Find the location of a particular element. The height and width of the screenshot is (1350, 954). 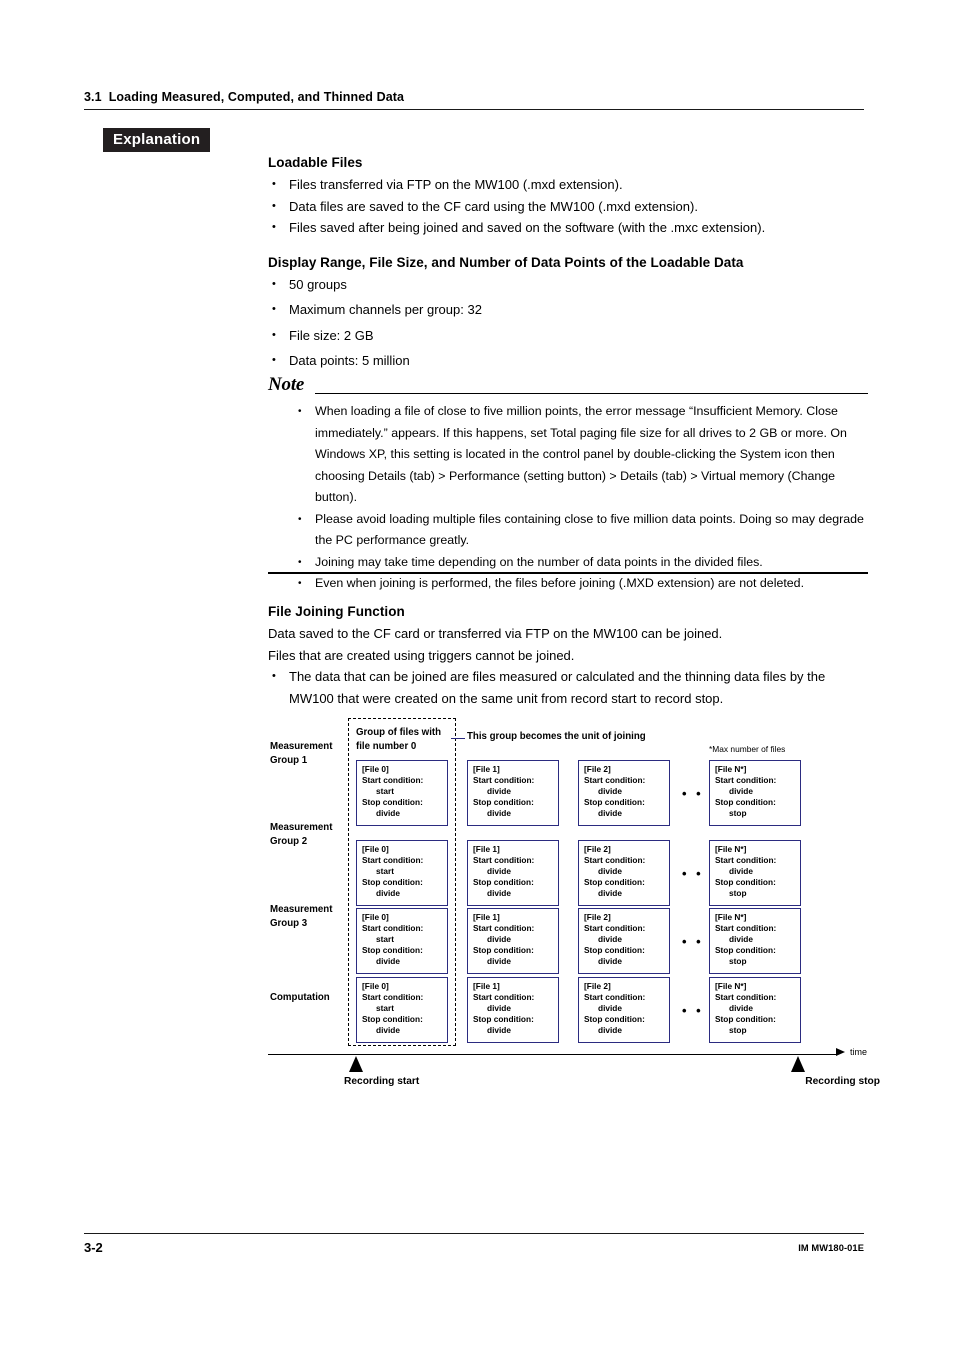

timeline-axis is located at coordinates (553, 1054).